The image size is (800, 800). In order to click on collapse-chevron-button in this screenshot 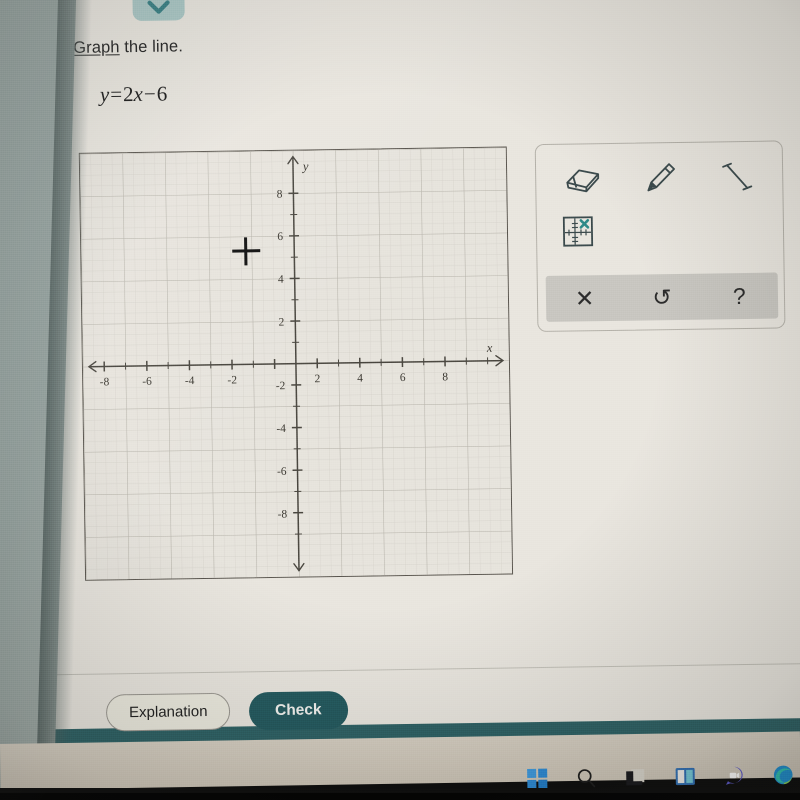, I will do `click(158, 11)`.